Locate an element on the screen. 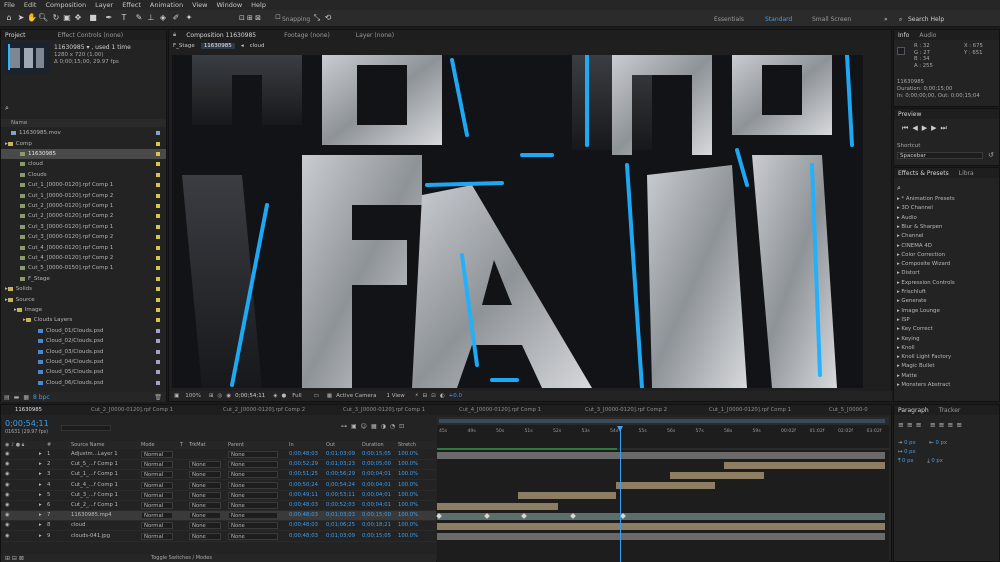  project-item: Cloud_02/Clouds.psd is located at coordinates (83, 341).